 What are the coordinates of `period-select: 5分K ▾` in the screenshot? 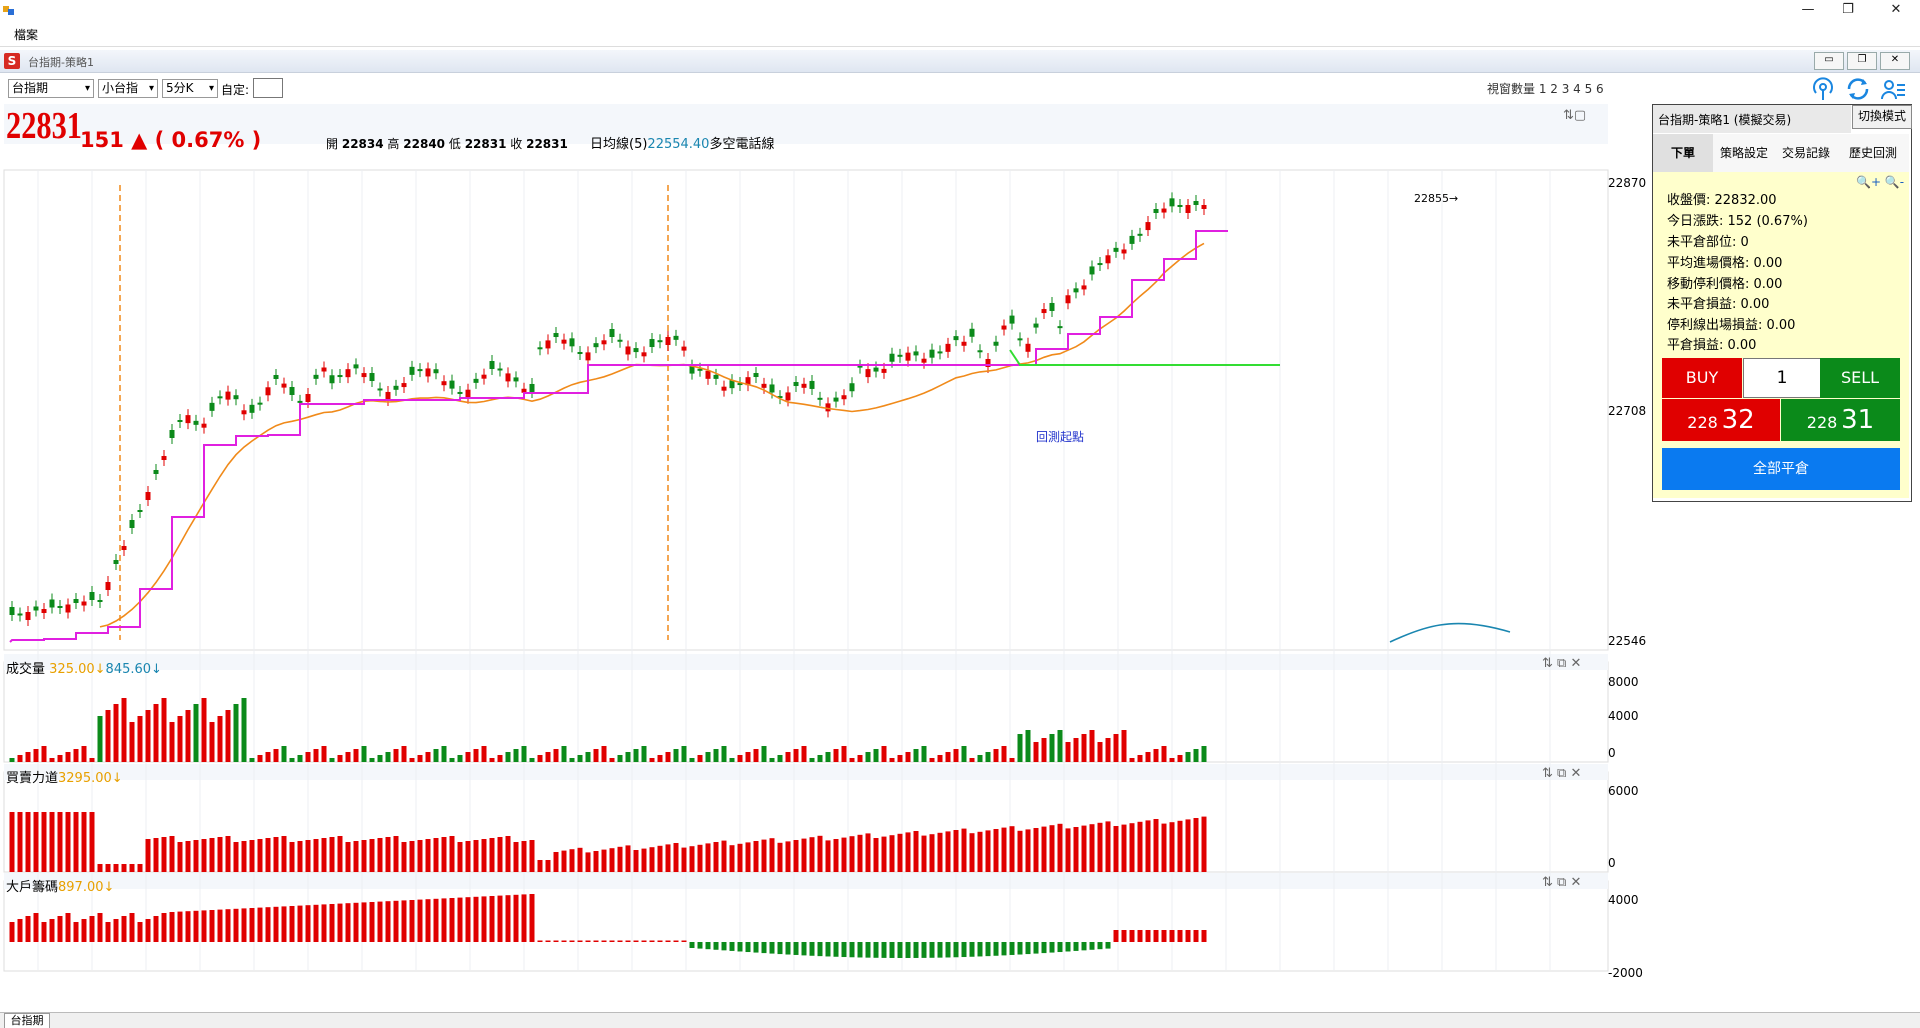 It's located at (190, 88).